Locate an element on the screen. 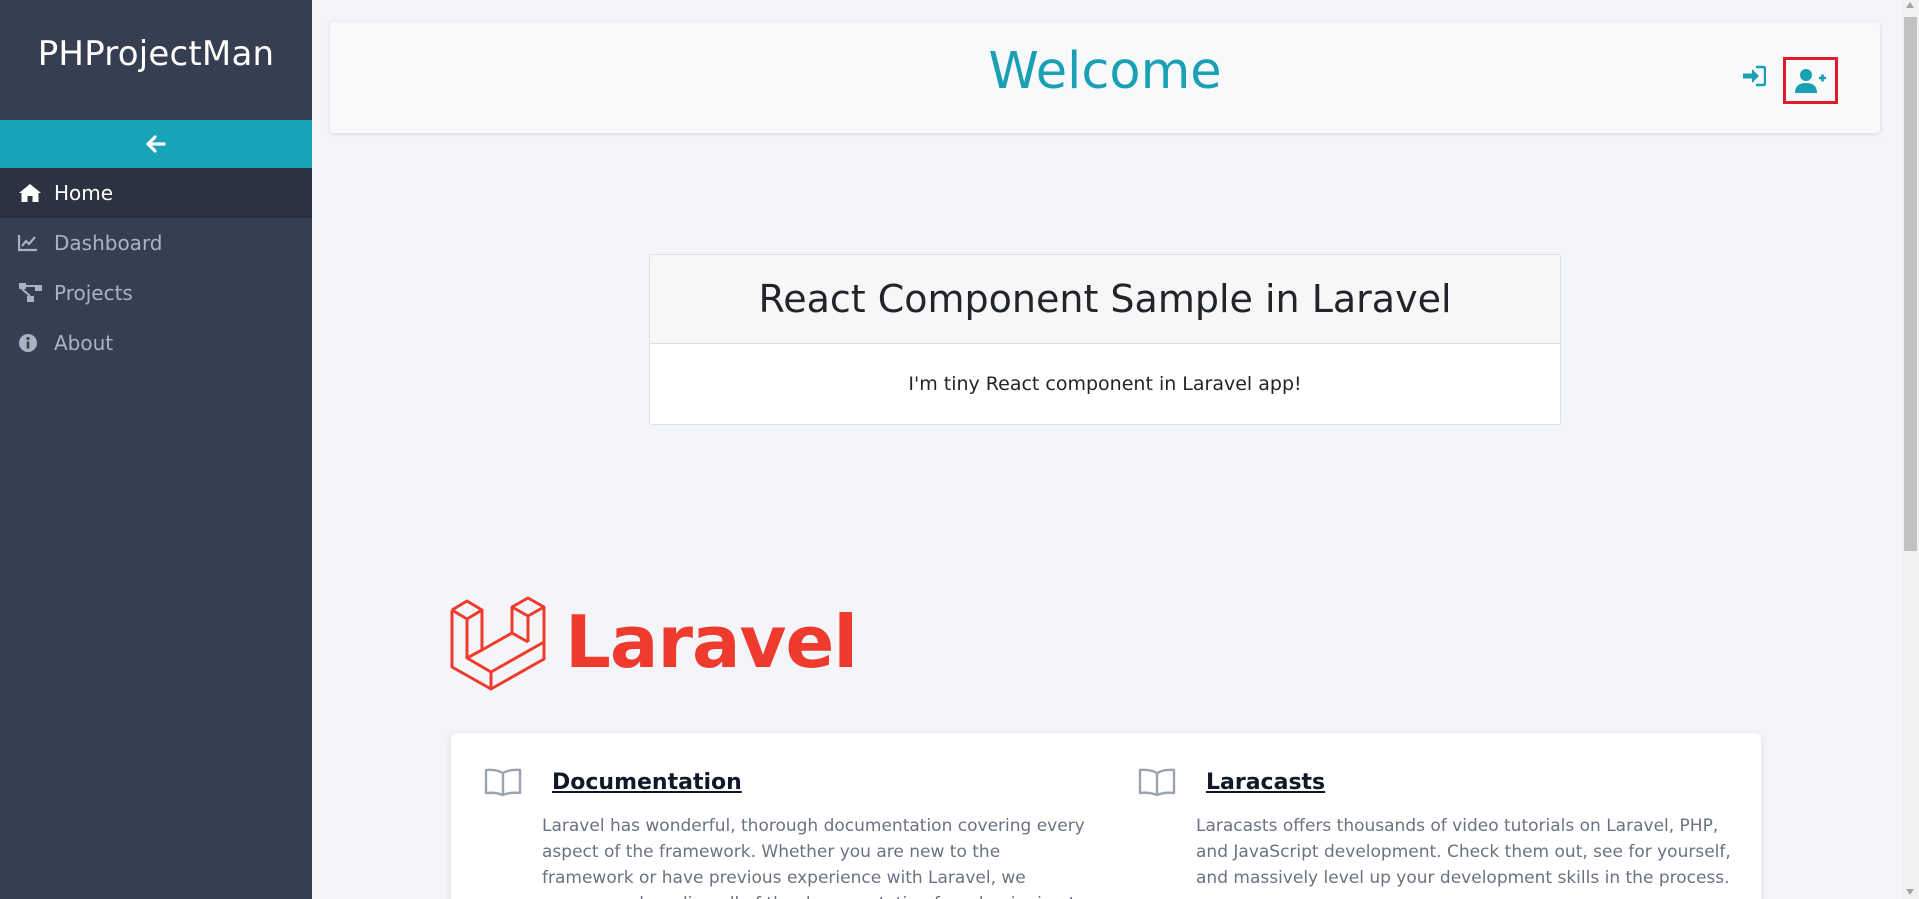 The width and height of the screenshot is (1919, 899). app-brand: PHProjectMan is located at coordinates (156, 60).